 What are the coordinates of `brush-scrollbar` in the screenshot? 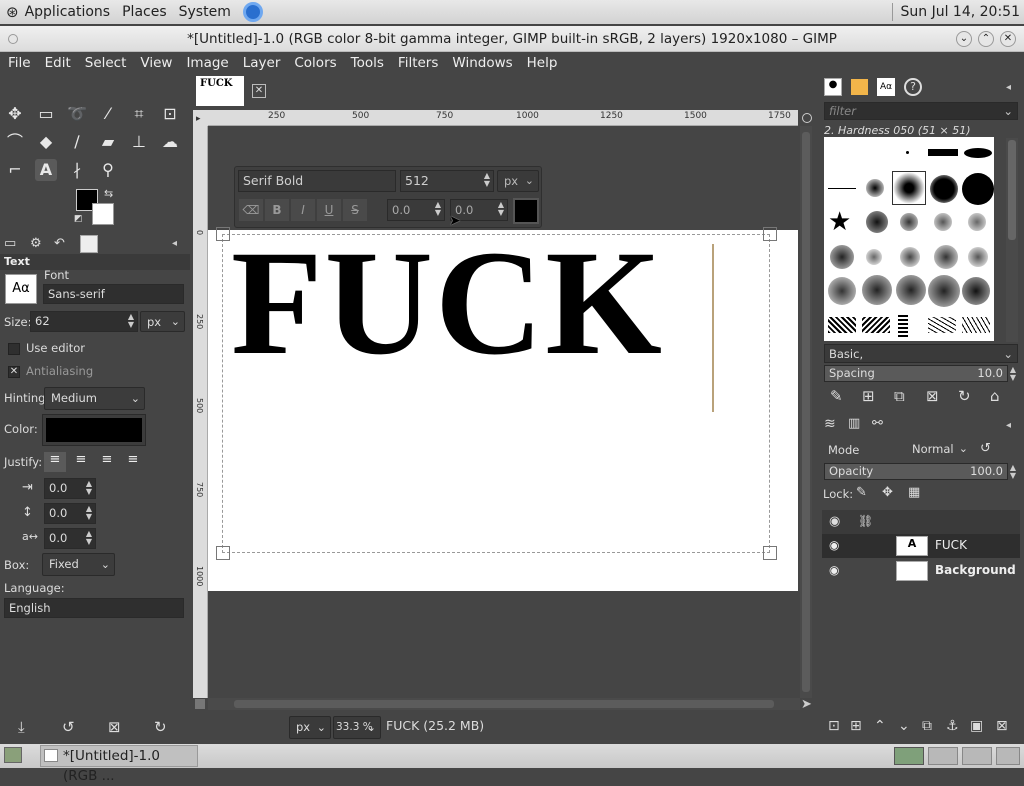 It's located at (1012, 240).